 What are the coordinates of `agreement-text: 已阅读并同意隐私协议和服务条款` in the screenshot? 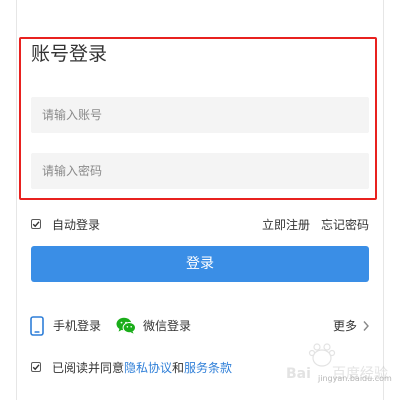 It's located at (142, 368).